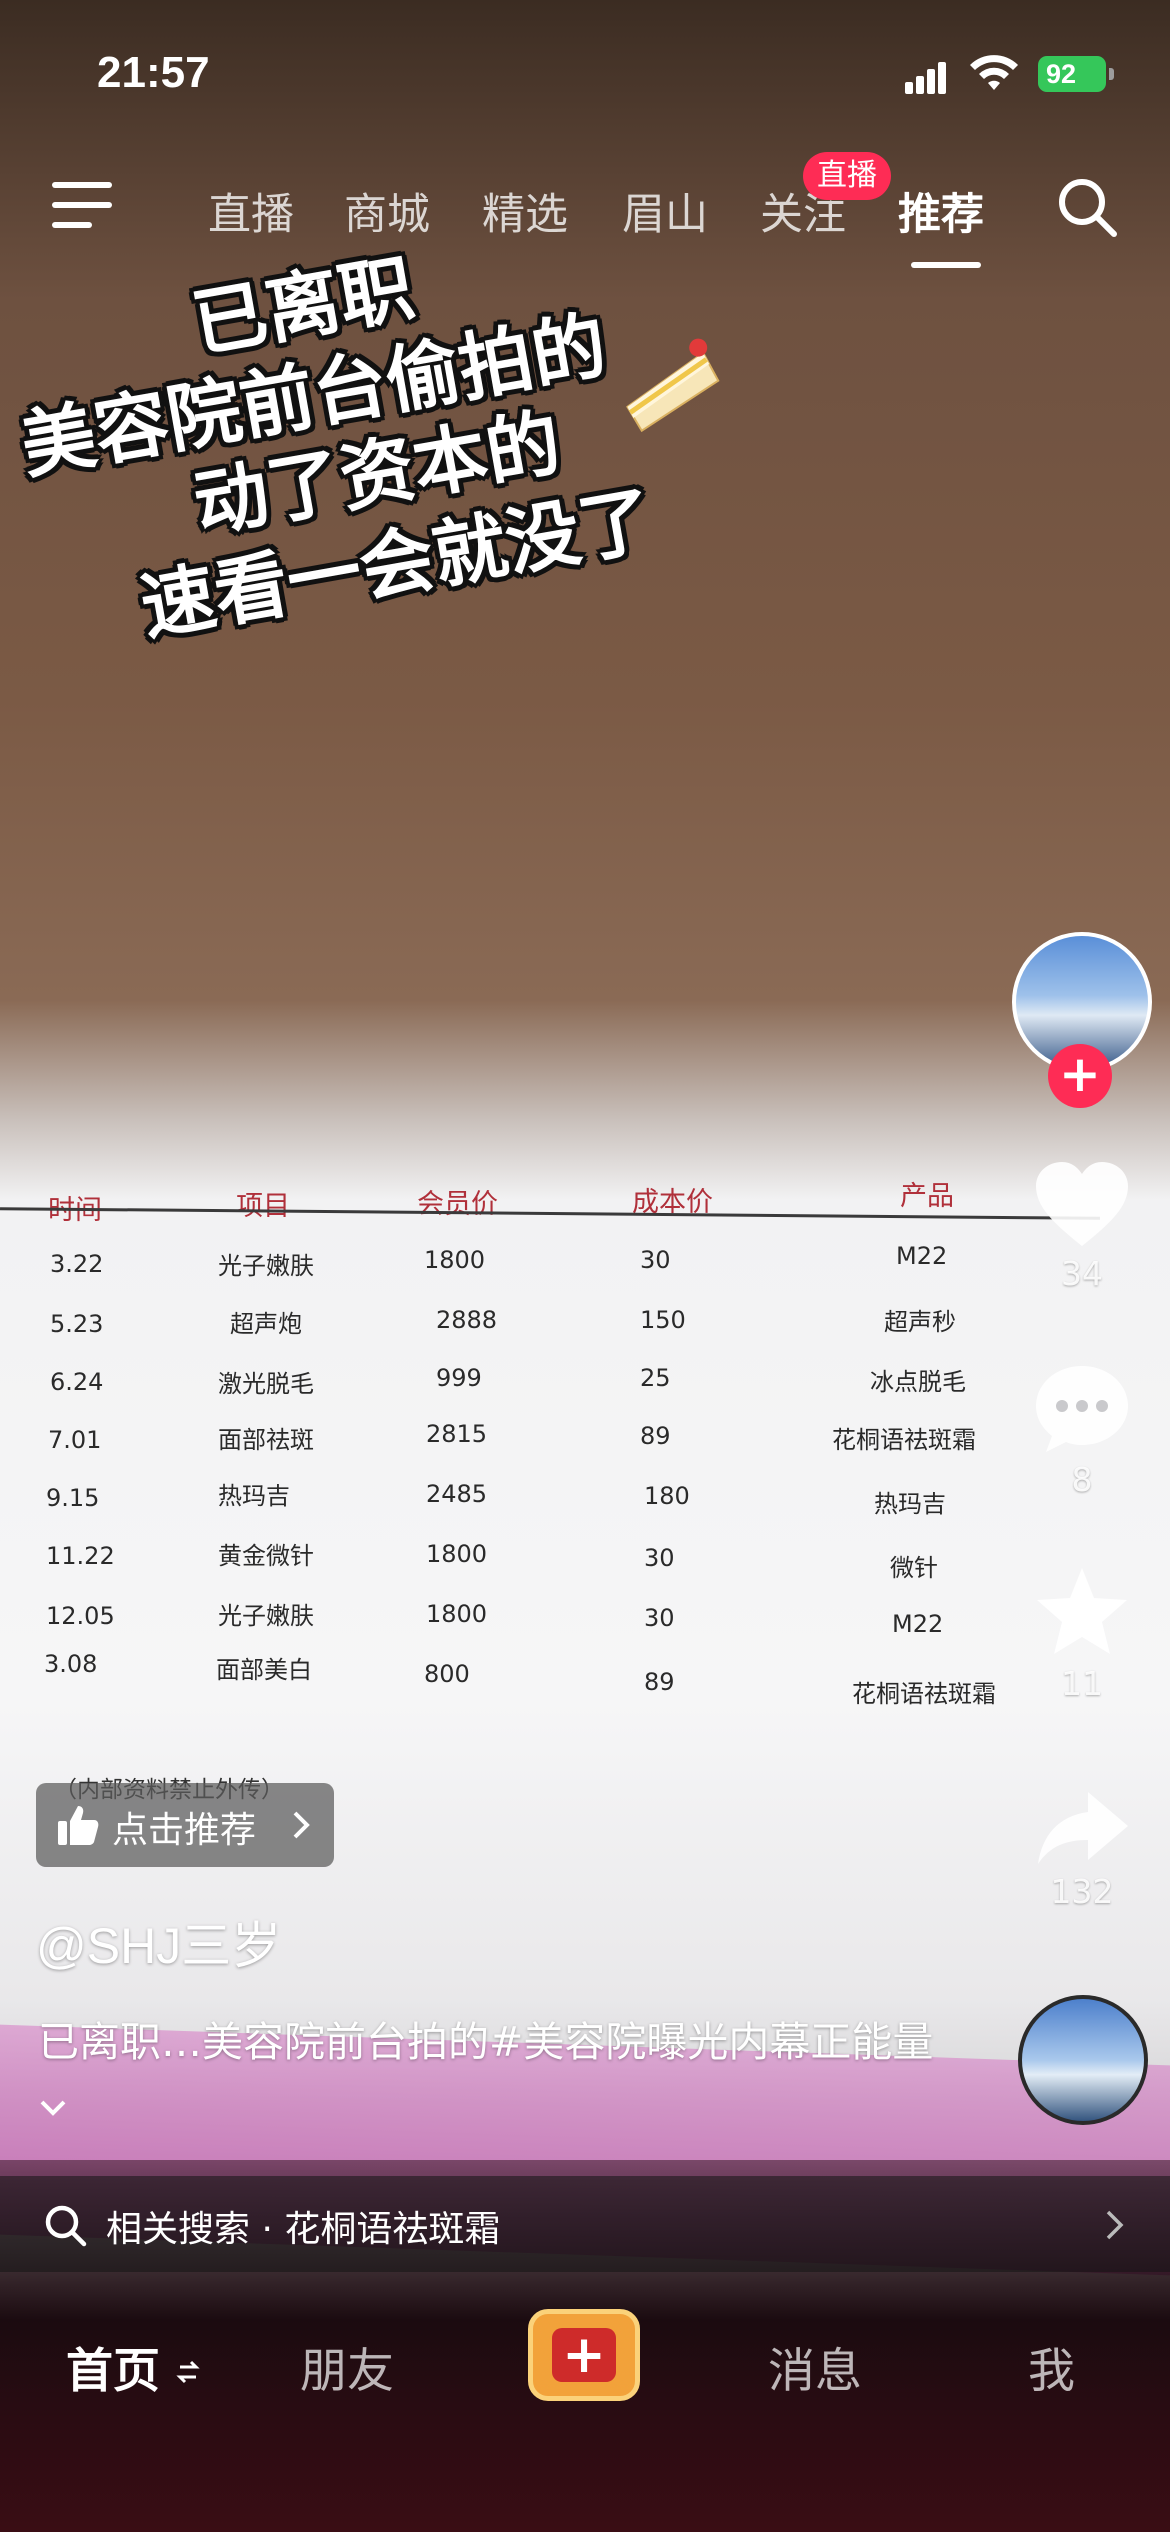  I want to click on thumbs-up-icon, so click(78, 1825).